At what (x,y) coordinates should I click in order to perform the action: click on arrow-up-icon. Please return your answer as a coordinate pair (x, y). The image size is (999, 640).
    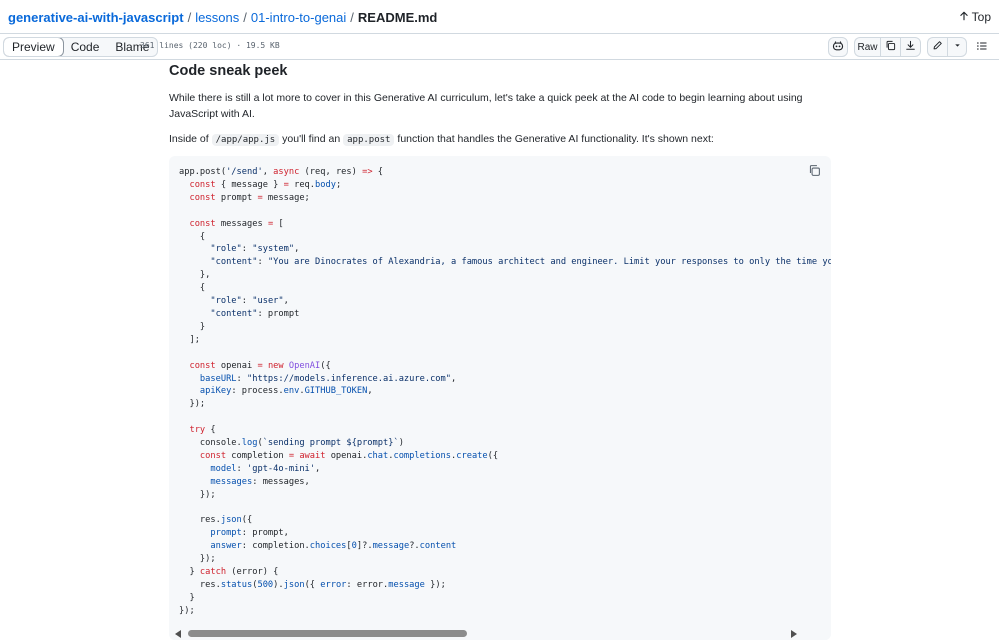
    Looking at the image, I should click on (964, 17).